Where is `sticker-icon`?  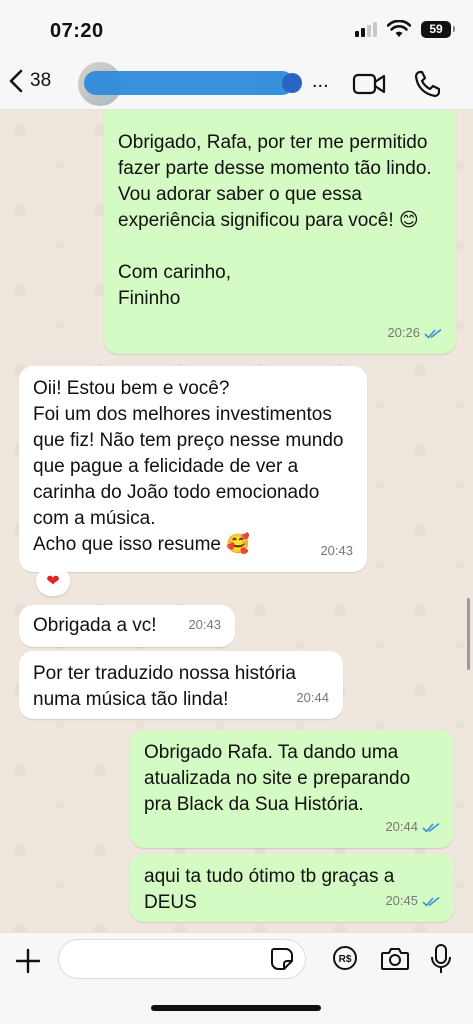 sticker-icon is located at coordinates (282, 959).